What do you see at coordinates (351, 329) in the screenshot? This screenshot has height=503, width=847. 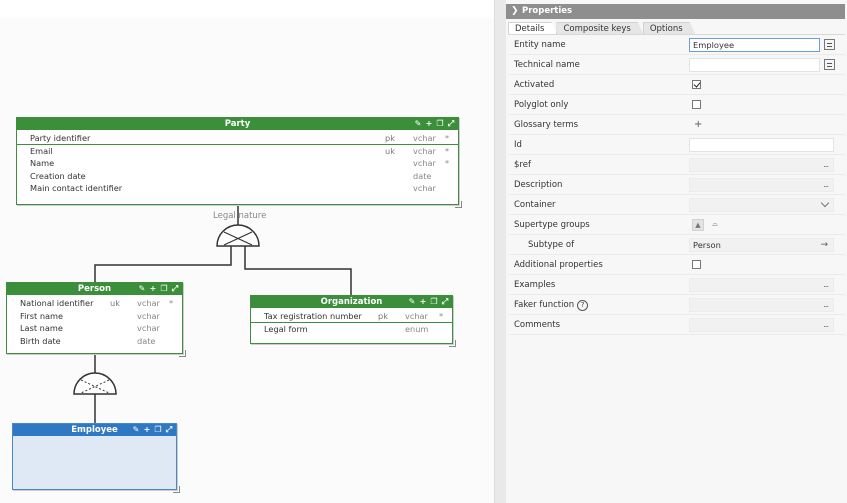 I see `field-row: Legal form enum` at bounding box center [351, 329].